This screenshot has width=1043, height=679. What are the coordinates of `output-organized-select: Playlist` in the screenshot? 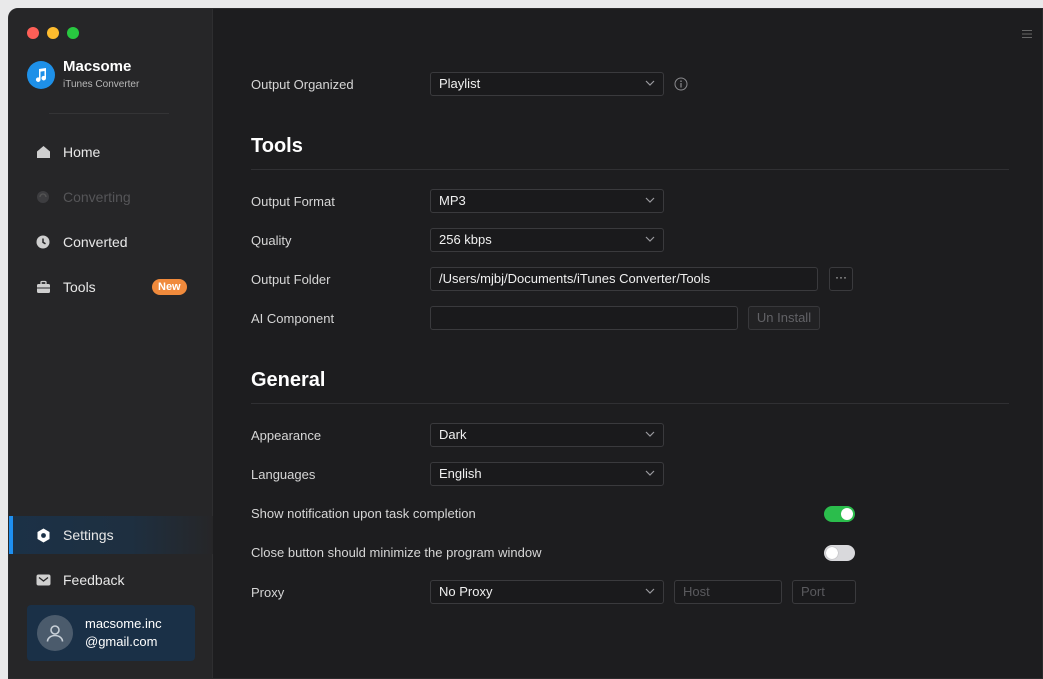 It's located at (547, 84).